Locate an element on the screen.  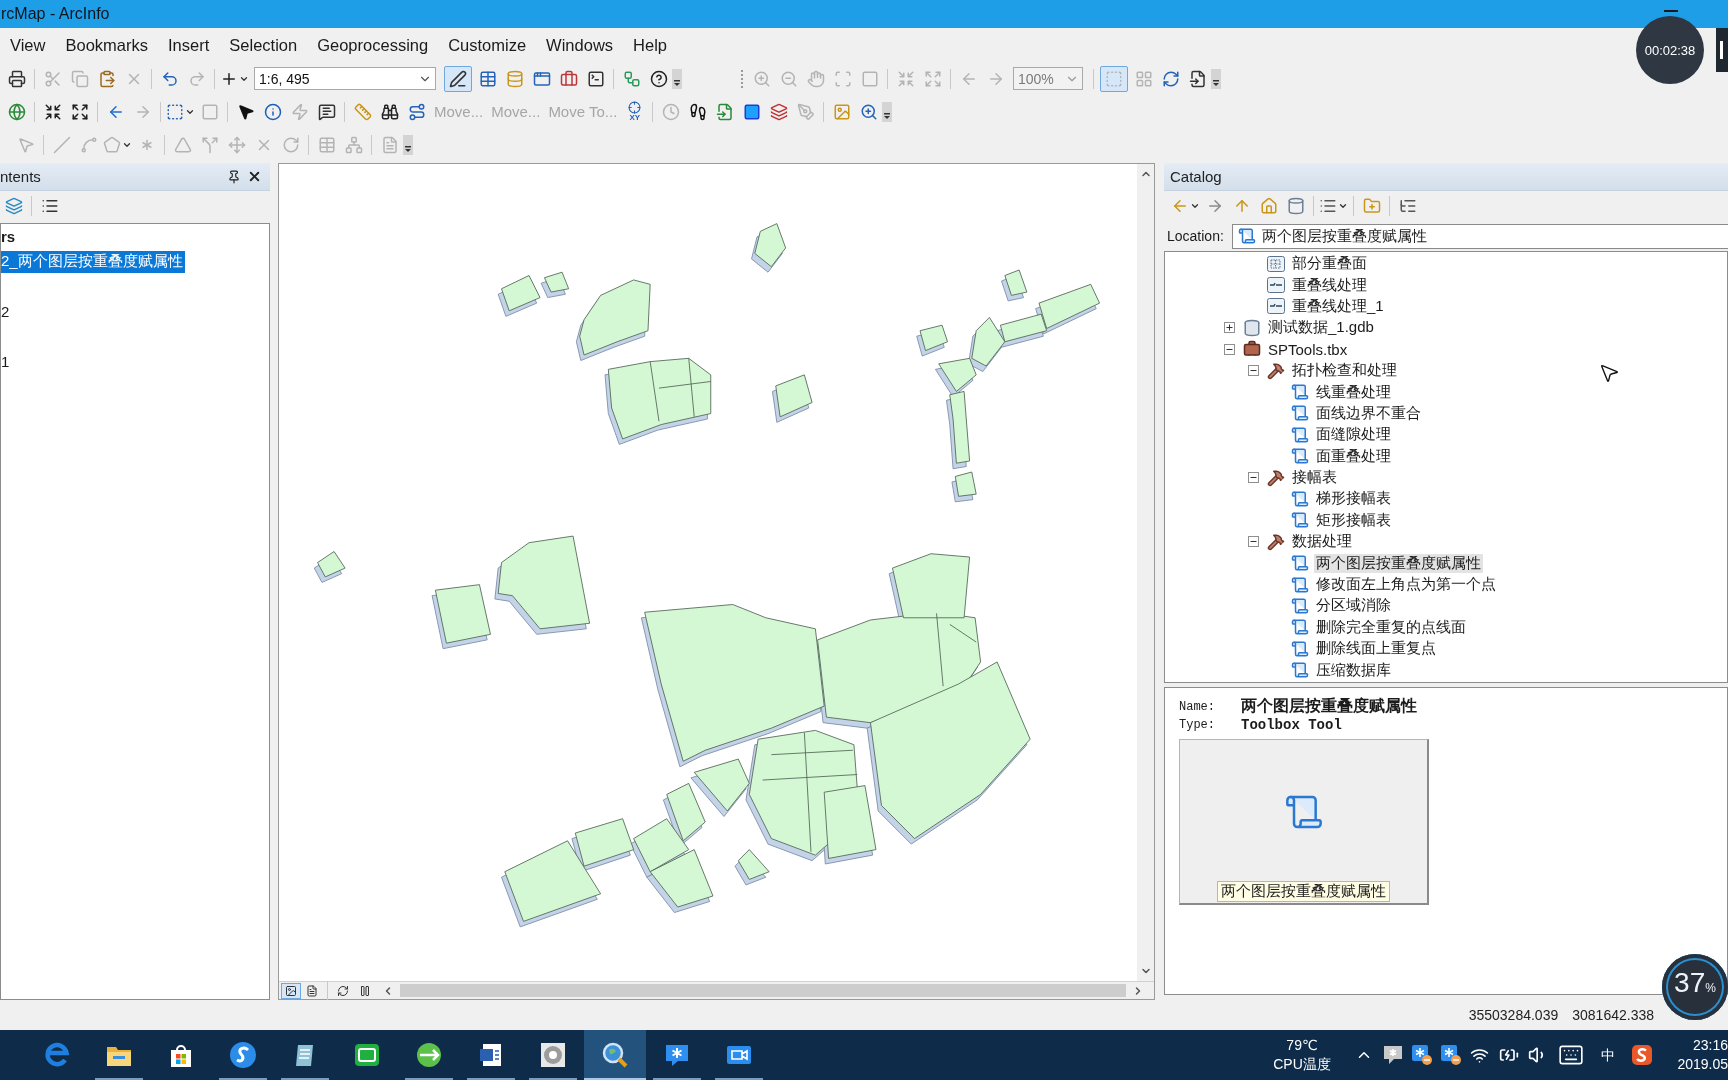
pencil-line-icon is located at coordinates (458, 78).